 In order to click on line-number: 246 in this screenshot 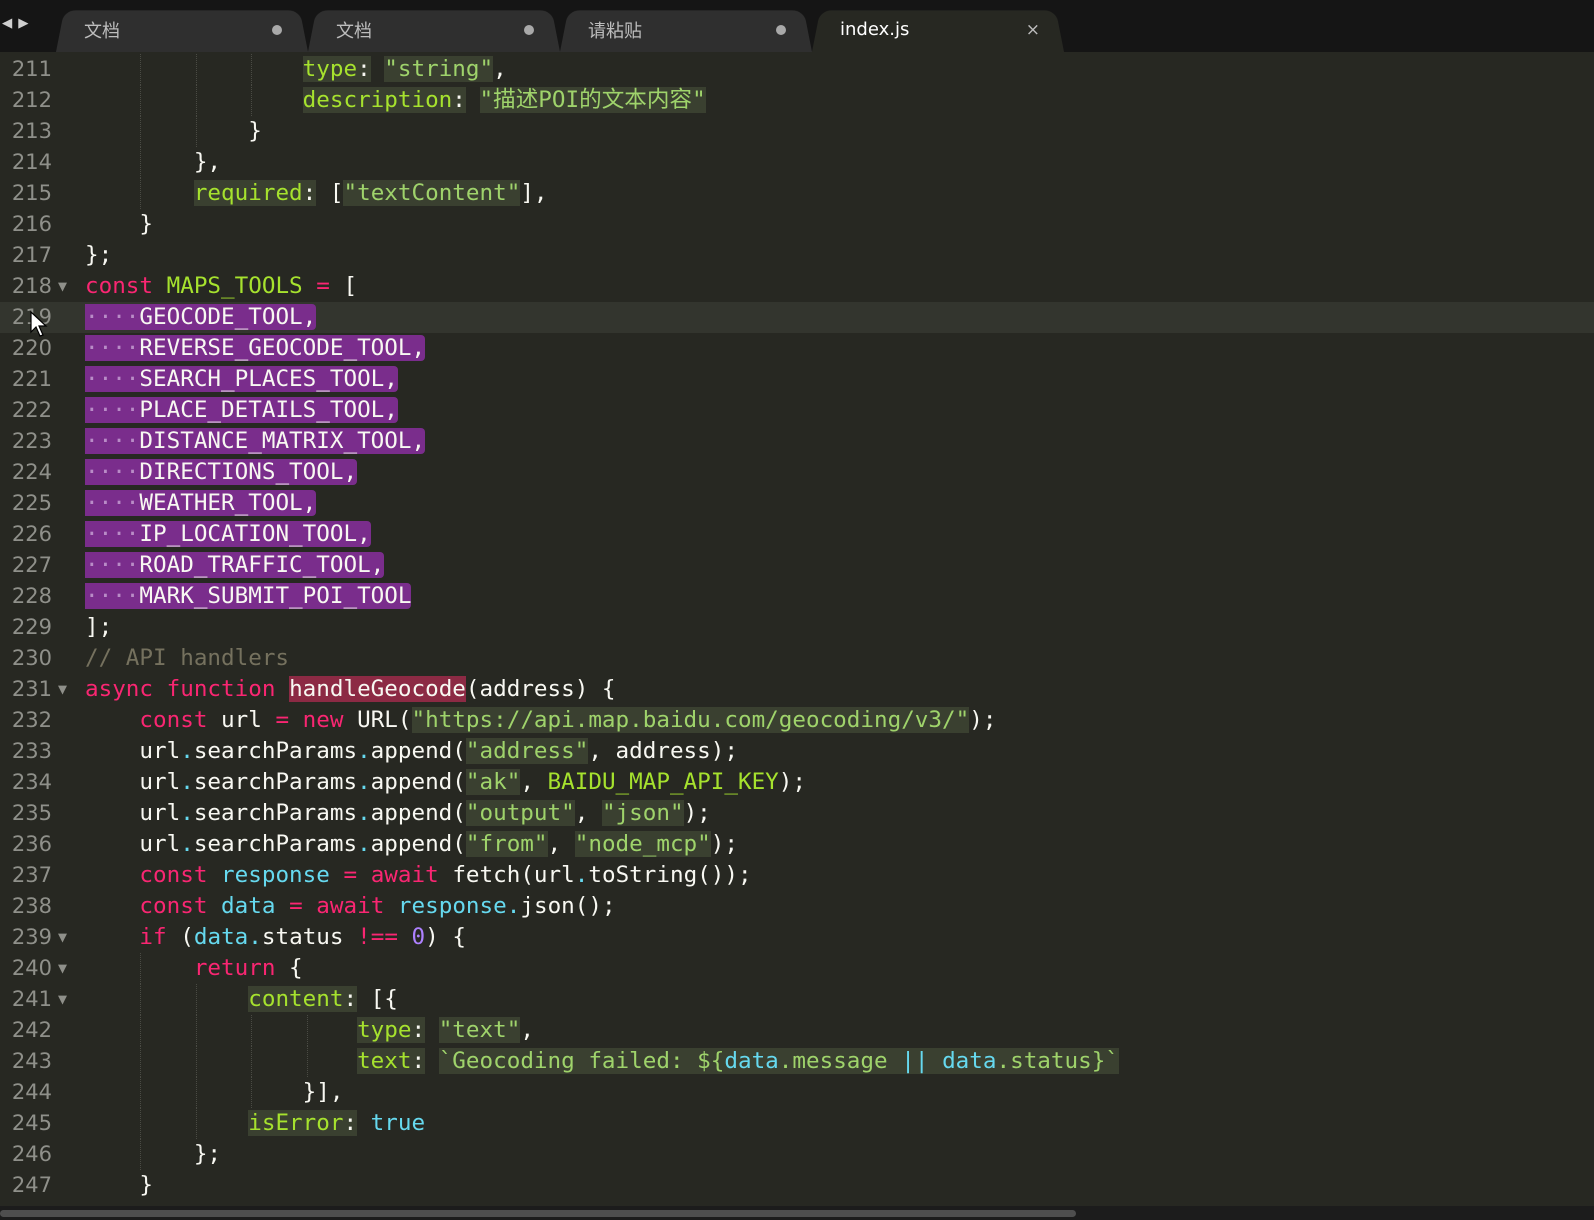, I will do `click(31, 1154)`.